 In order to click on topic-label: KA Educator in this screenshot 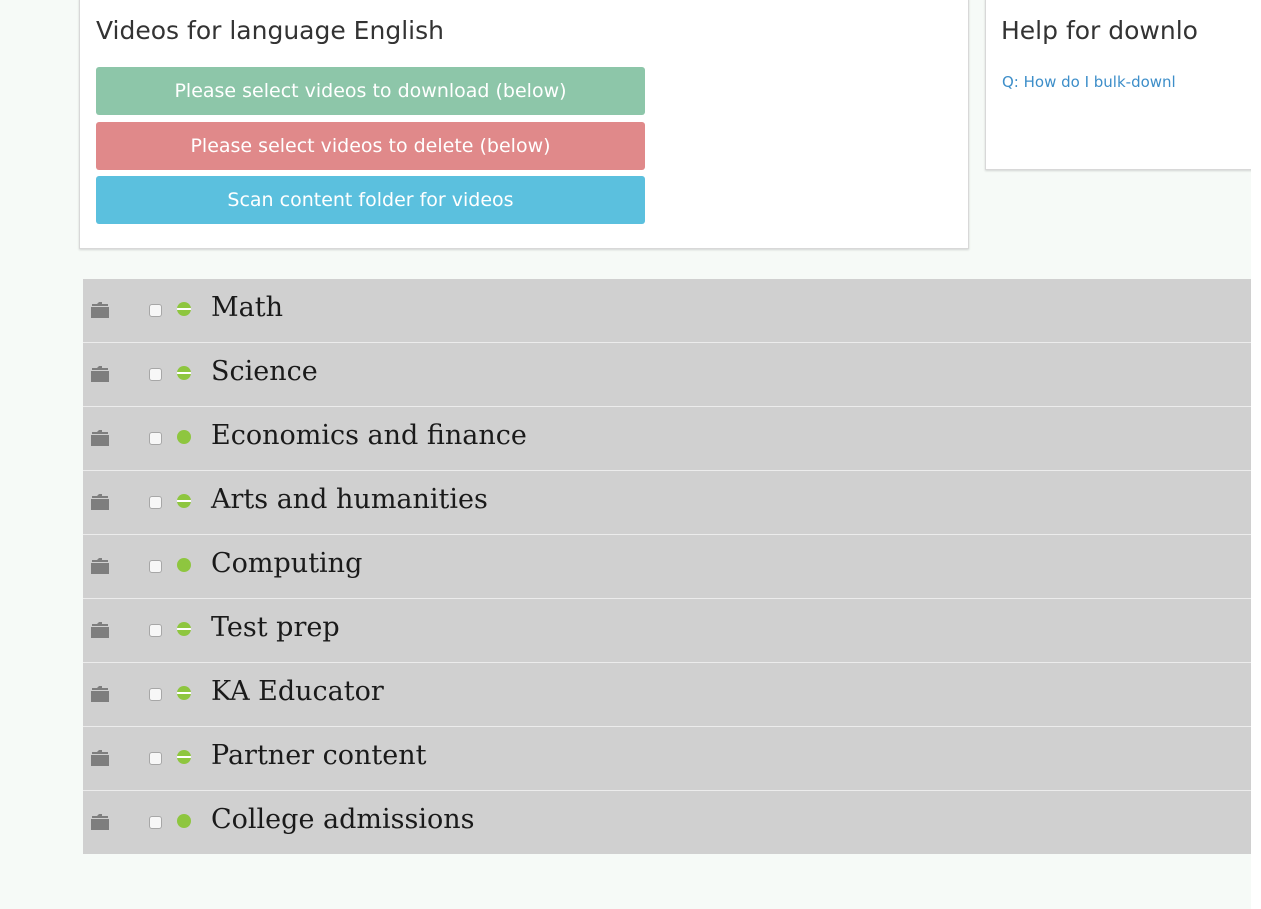, I will do `click(297, 691)`.